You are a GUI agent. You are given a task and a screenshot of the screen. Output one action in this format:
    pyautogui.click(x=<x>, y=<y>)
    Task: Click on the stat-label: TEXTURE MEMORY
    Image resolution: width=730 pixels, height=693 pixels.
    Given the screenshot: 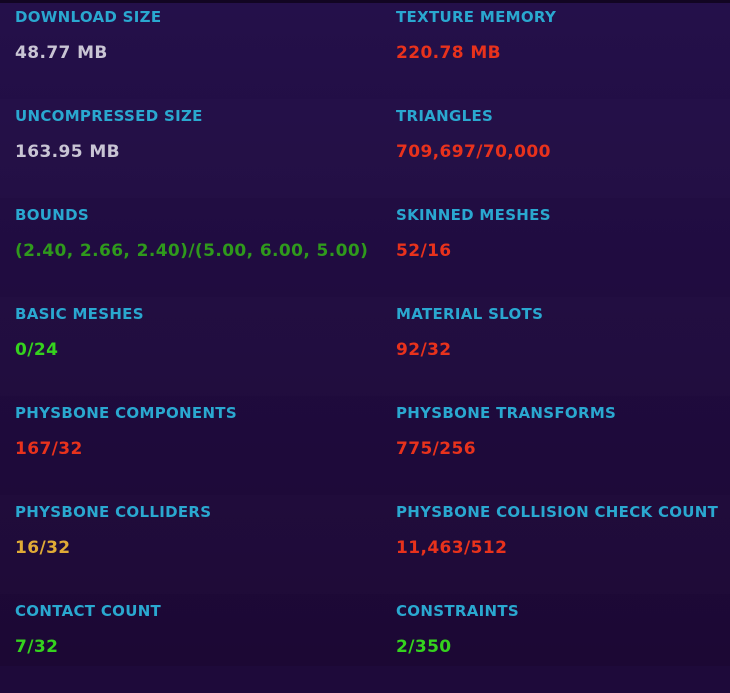 What is the action you would take?
    pyautogui.click(x=476, y=17)
    